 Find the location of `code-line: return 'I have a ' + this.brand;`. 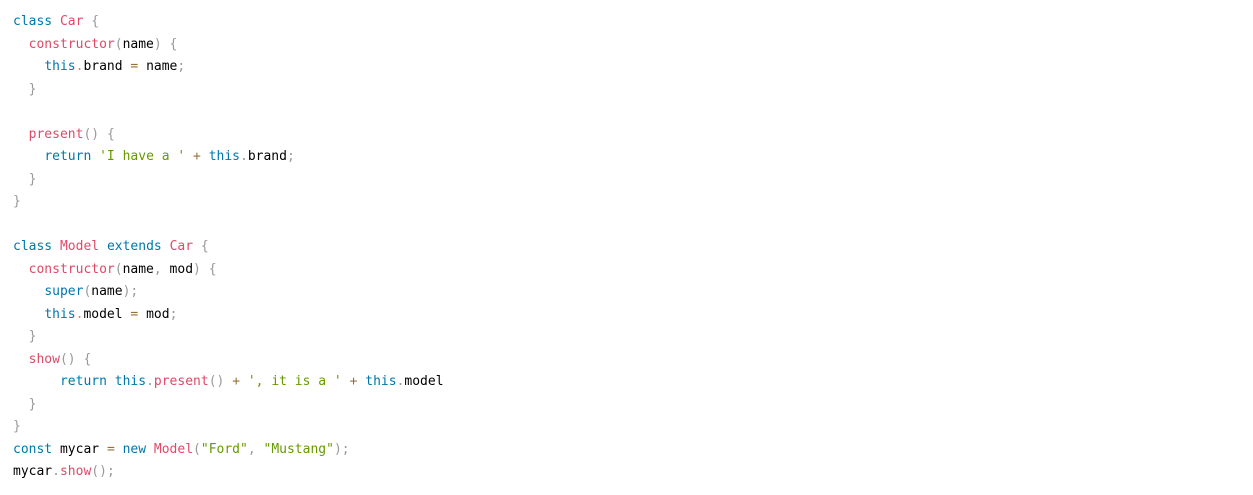

code-line: return 'I have a ' + this.brand; is located at coordinates (633, 157).